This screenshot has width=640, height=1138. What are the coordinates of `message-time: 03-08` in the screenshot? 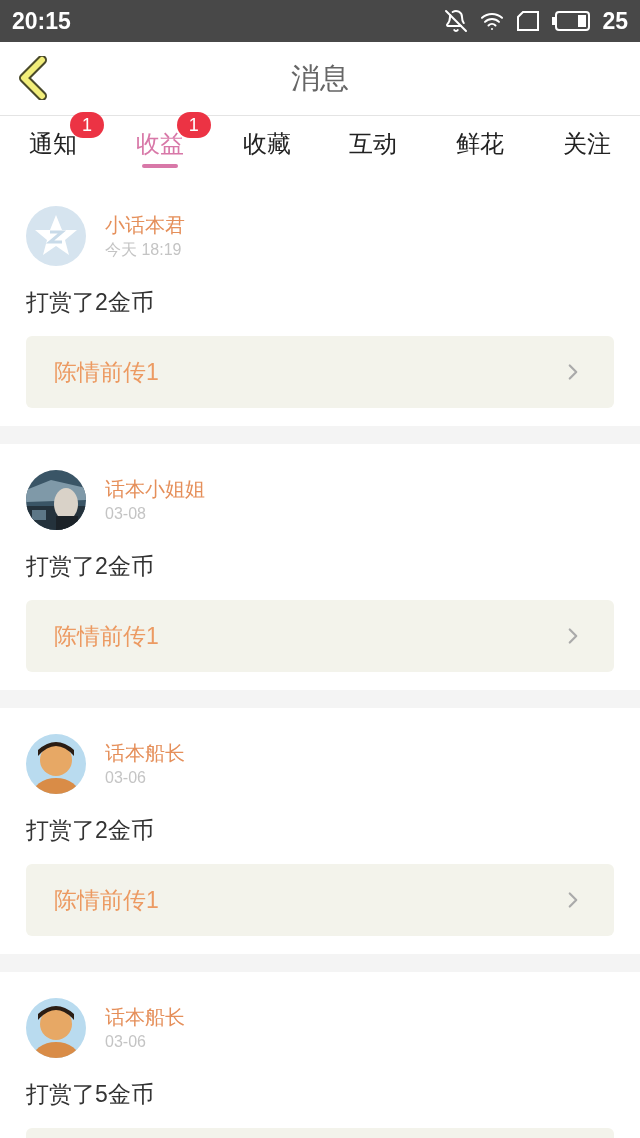 It's located at (126, 514).